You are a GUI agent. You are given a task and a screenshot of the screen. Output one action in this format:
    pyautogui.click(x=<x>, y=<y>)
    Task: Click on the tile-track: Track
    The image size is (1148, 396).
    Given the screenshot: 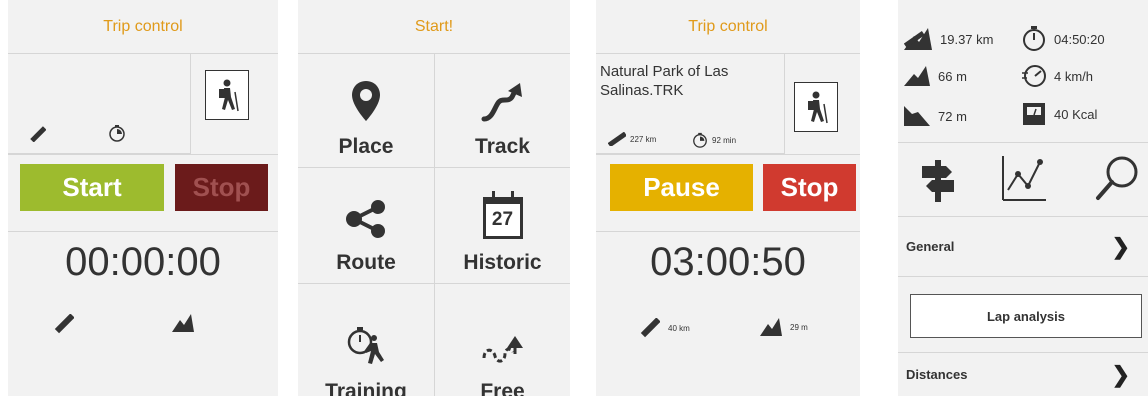 What is the action you would take?
    pyautogui.click(x=502, y=111)
    